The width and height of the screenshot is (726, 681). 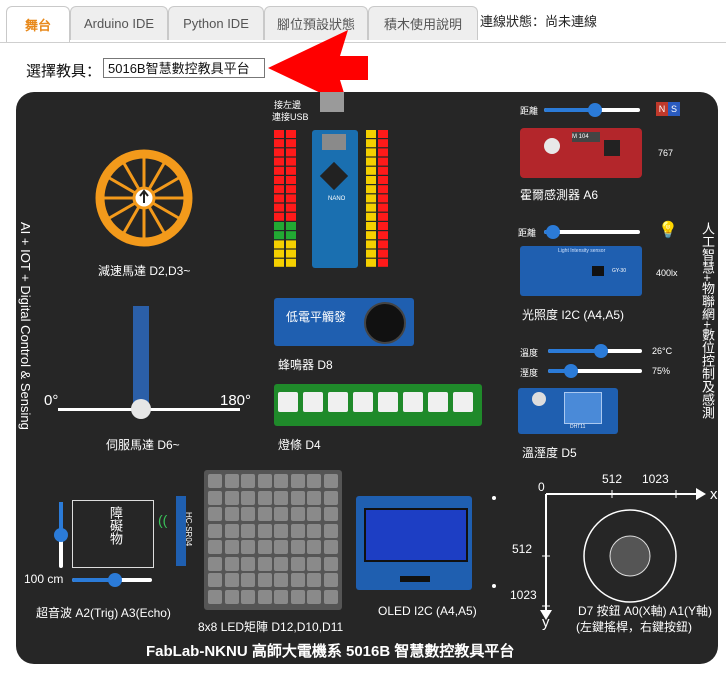 What do you see at coordinates (527, 233) in the screenshot?
I see `light-distance-label: 距離` at bounding box center [527, 233].